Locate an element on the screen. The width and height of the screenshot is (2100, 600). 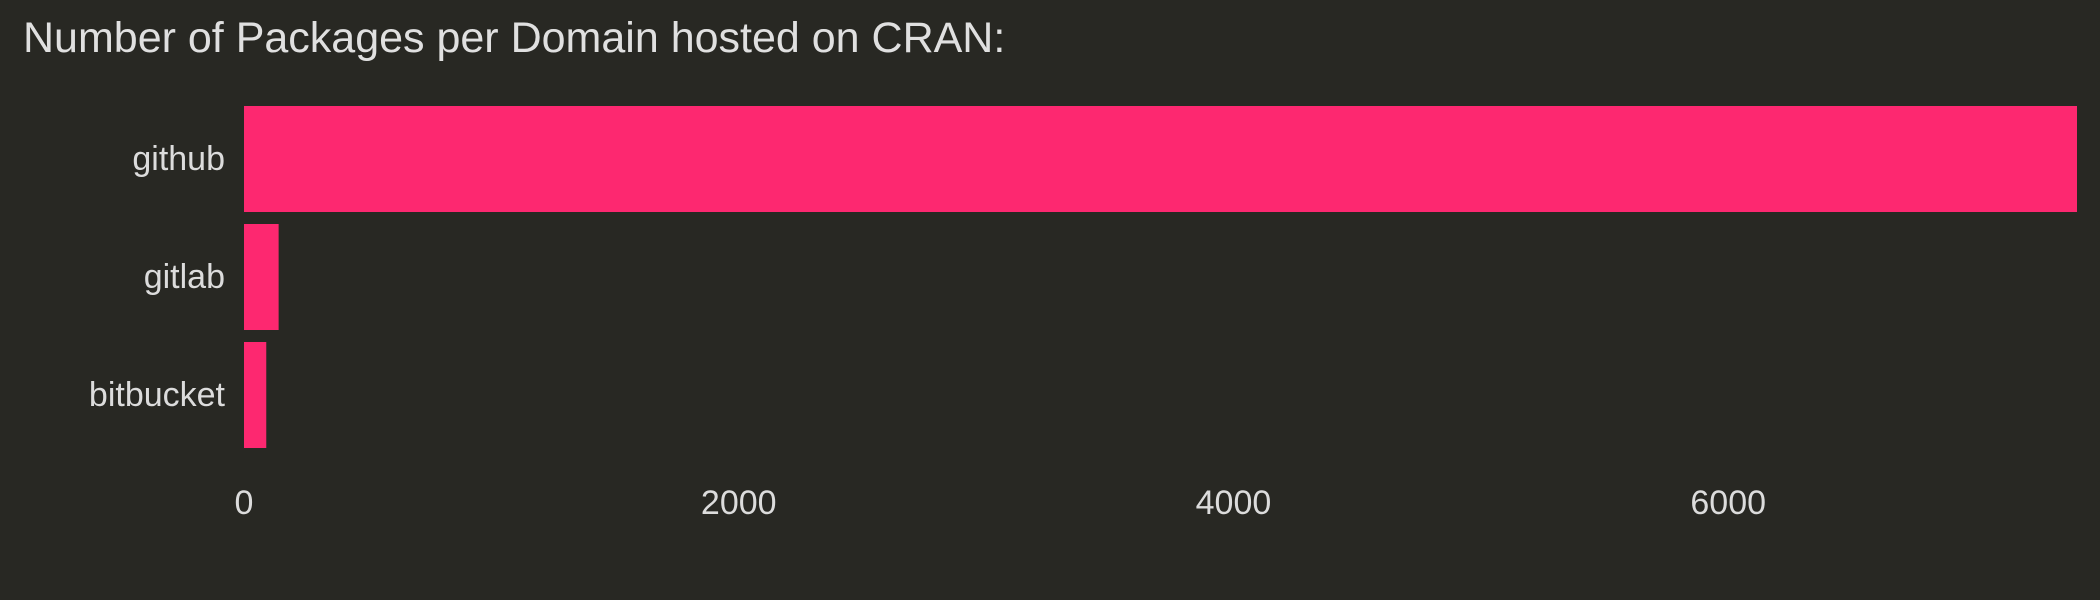
x-tick-label: 4000 is located at coordinates (1234, 503).